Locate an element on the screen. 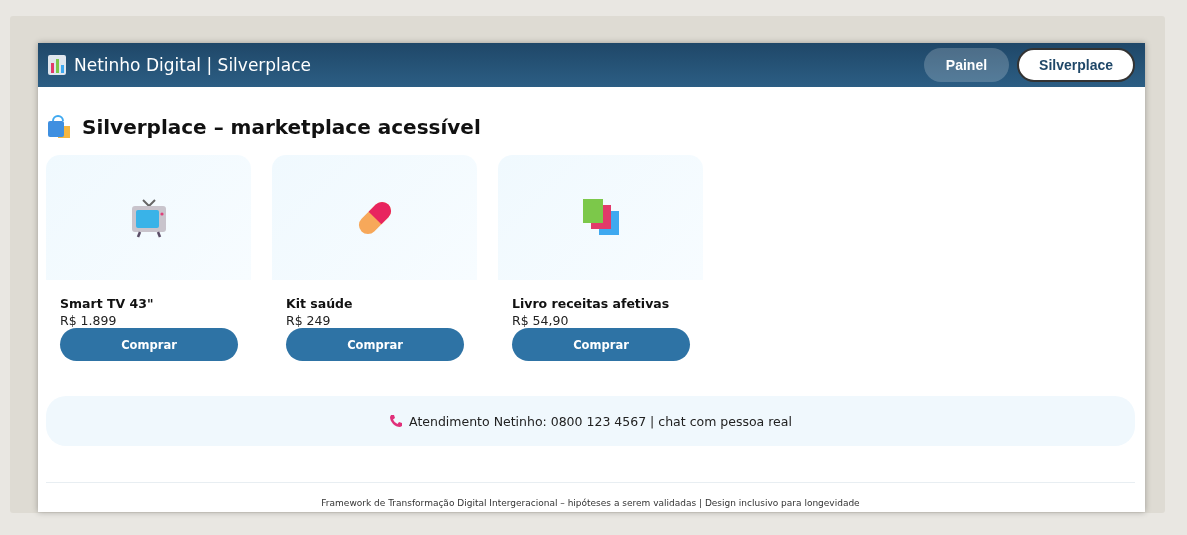  app-title: Netinho Digital | Silverplace is located at coordinates (193, 65).